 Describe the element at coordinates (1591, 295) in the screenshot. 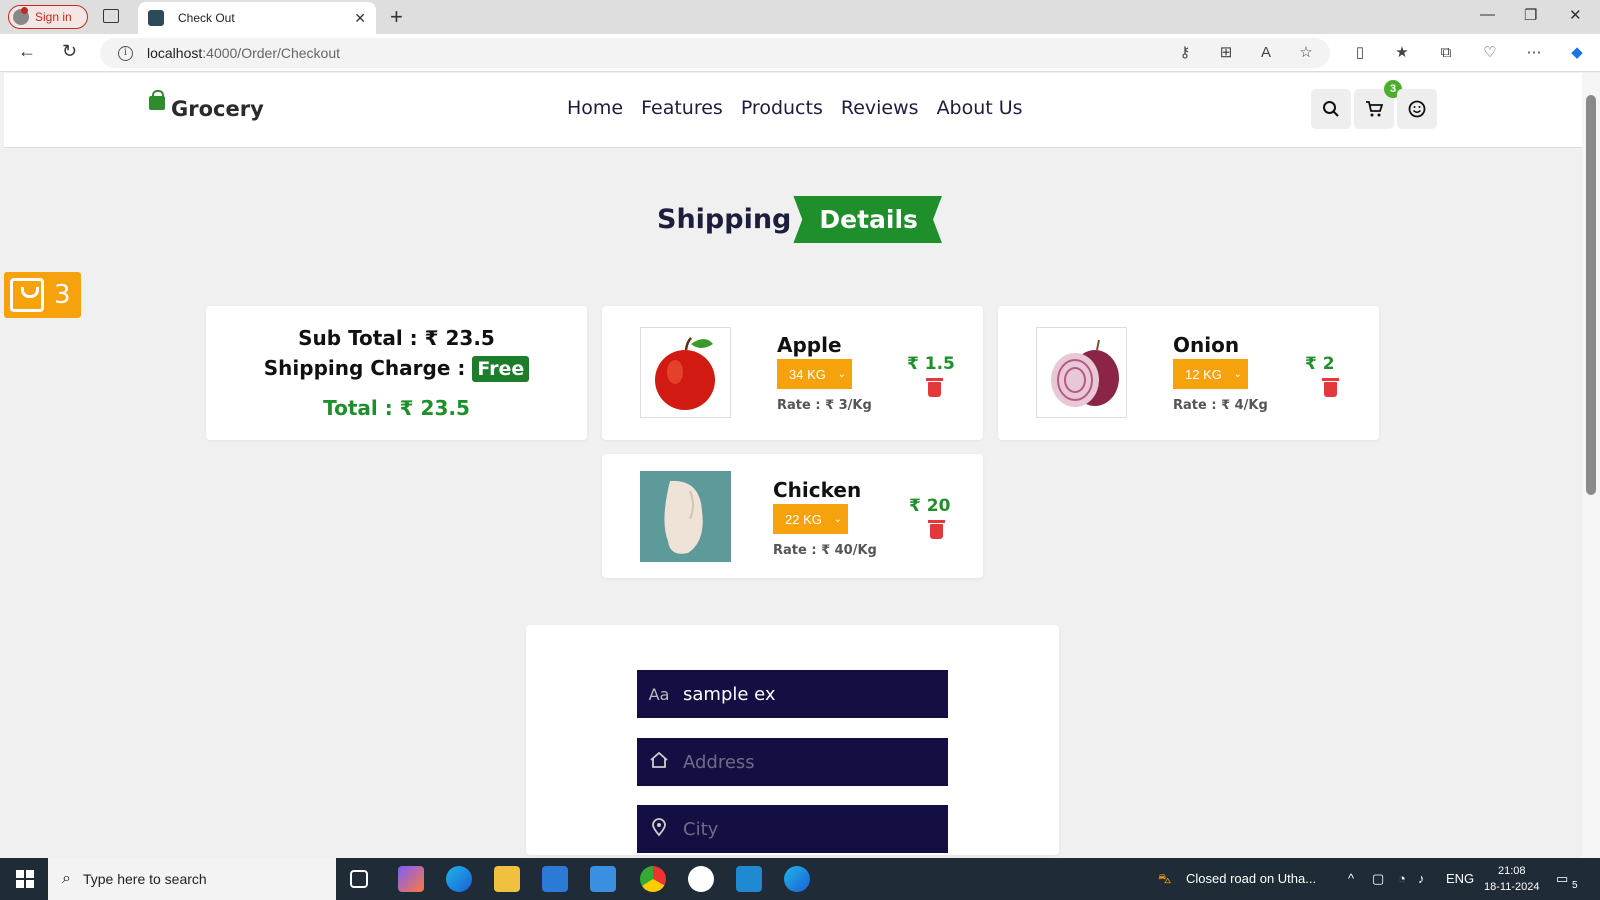

I see `scrollbar-thumb` at that location.